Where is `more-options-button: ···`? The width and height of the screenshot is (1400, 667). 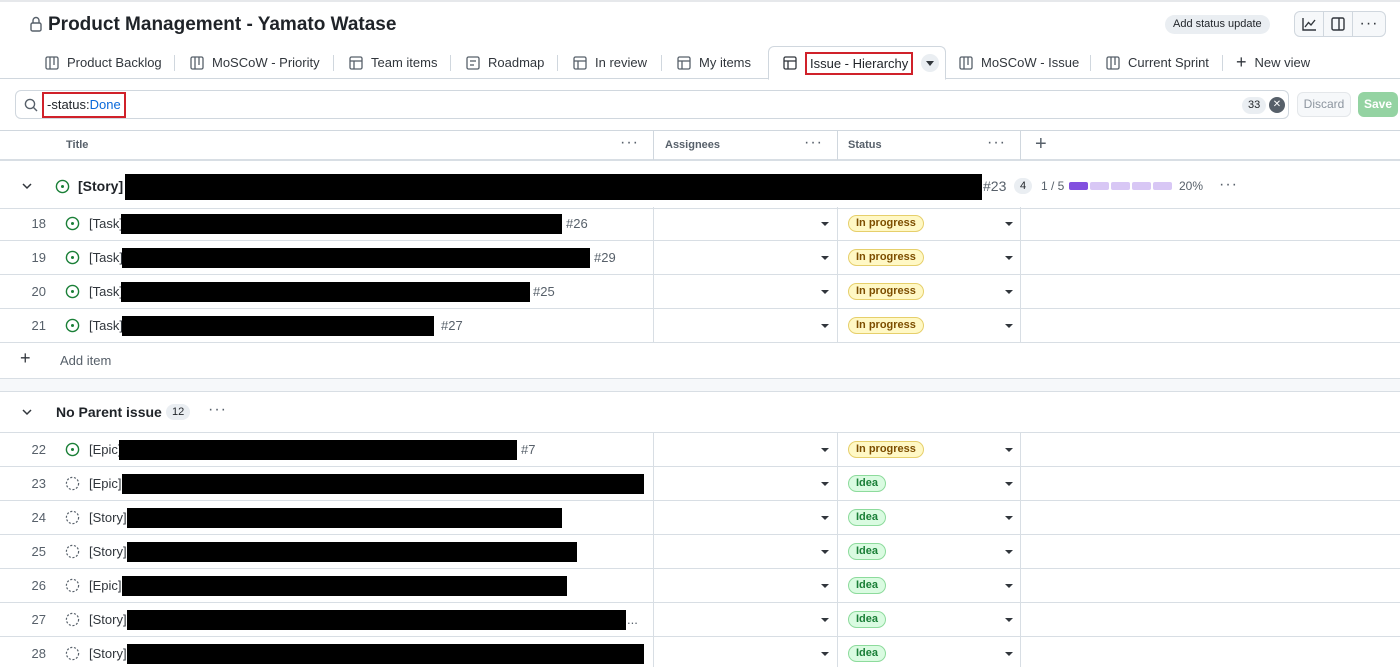
more-options-button: ··· is located at coordinates (1369, 24).